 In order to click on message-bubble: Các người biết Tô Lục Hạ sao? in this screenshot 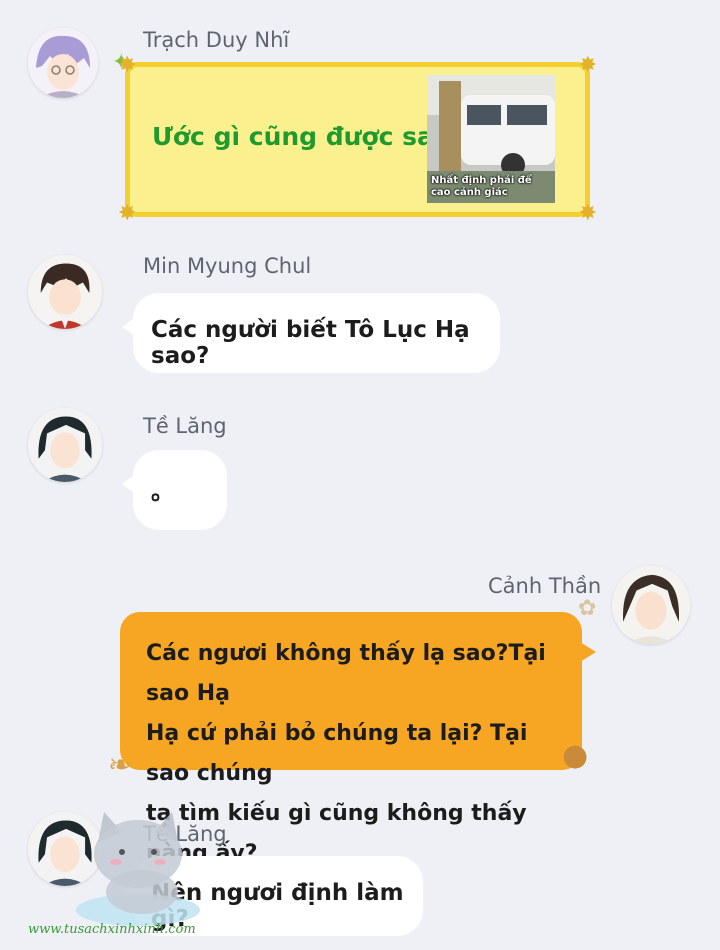, I will do `click(311, 333)`.